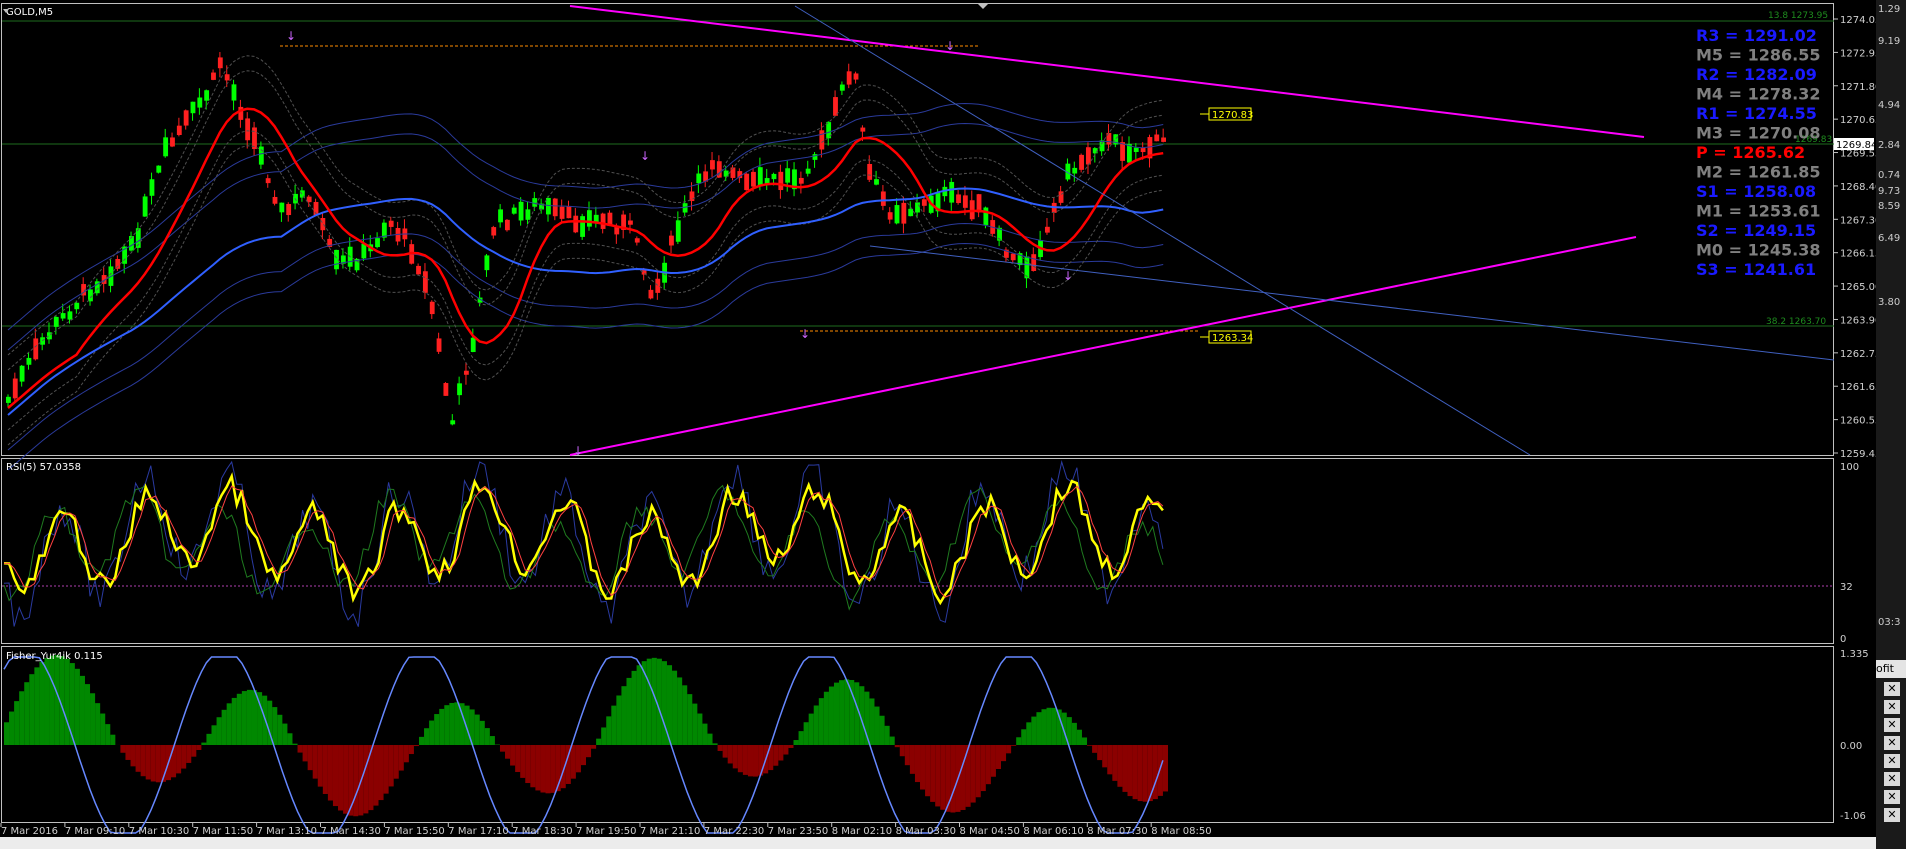  What do you see at coordinates (983, 6) in the screenshot?
I see `chart-shift-marker` at bounding box center [983, 6].